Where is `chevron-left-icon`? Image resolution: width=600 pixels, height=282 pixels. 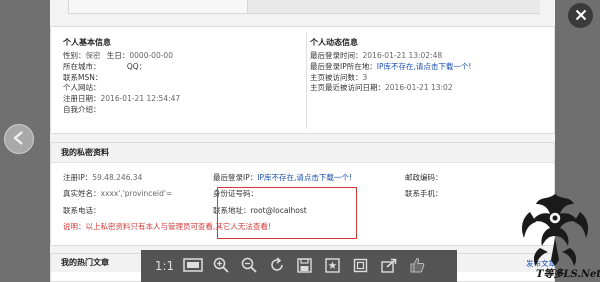 chevron-left-icon is located at coordinates (19, 139).